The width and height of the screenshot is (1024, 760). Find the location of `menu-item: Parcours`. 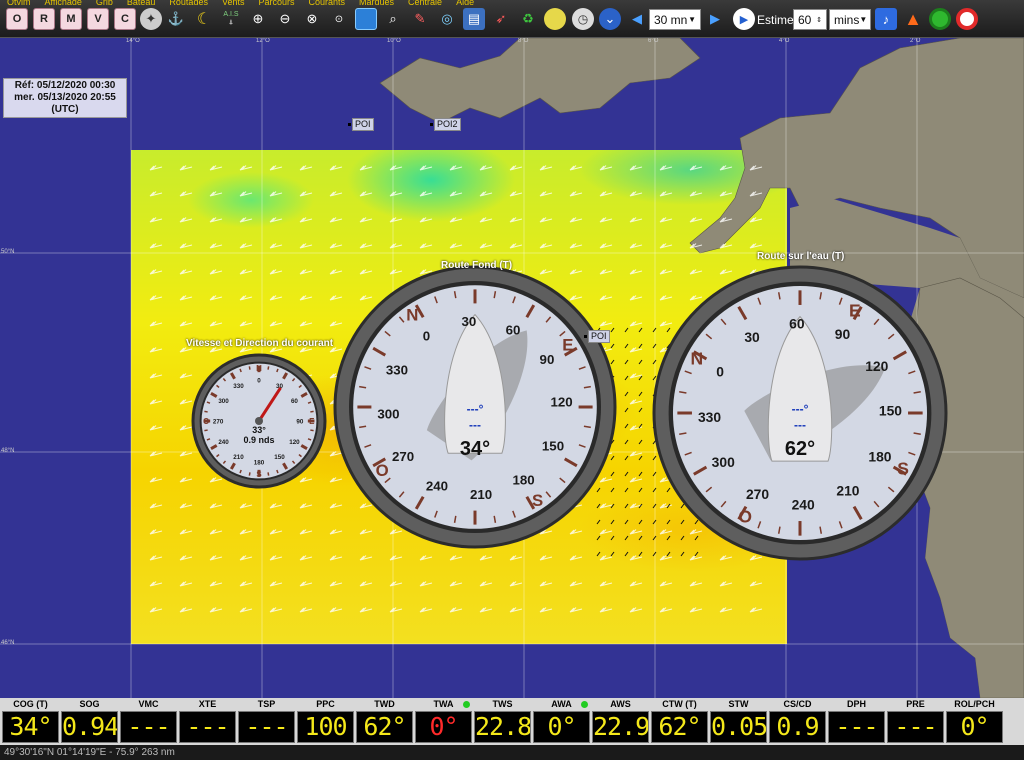

menu-item: Parcours is located at coordinates (276, 2).